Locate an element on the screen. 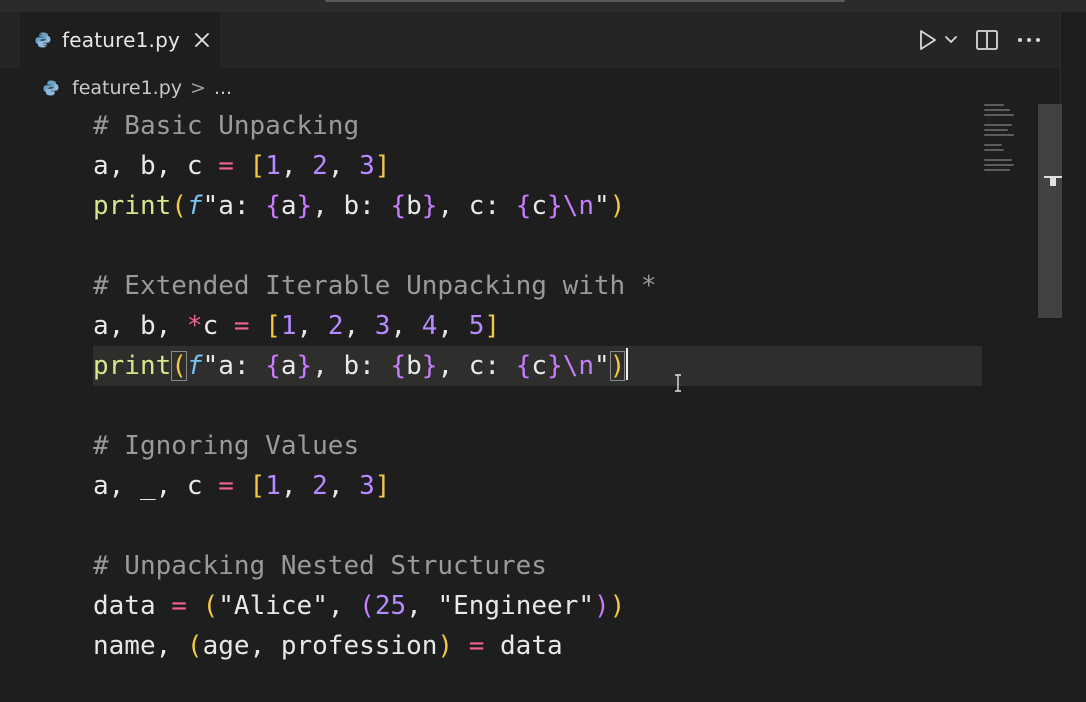  window-drag-handle is located at coordinates (585, 1).